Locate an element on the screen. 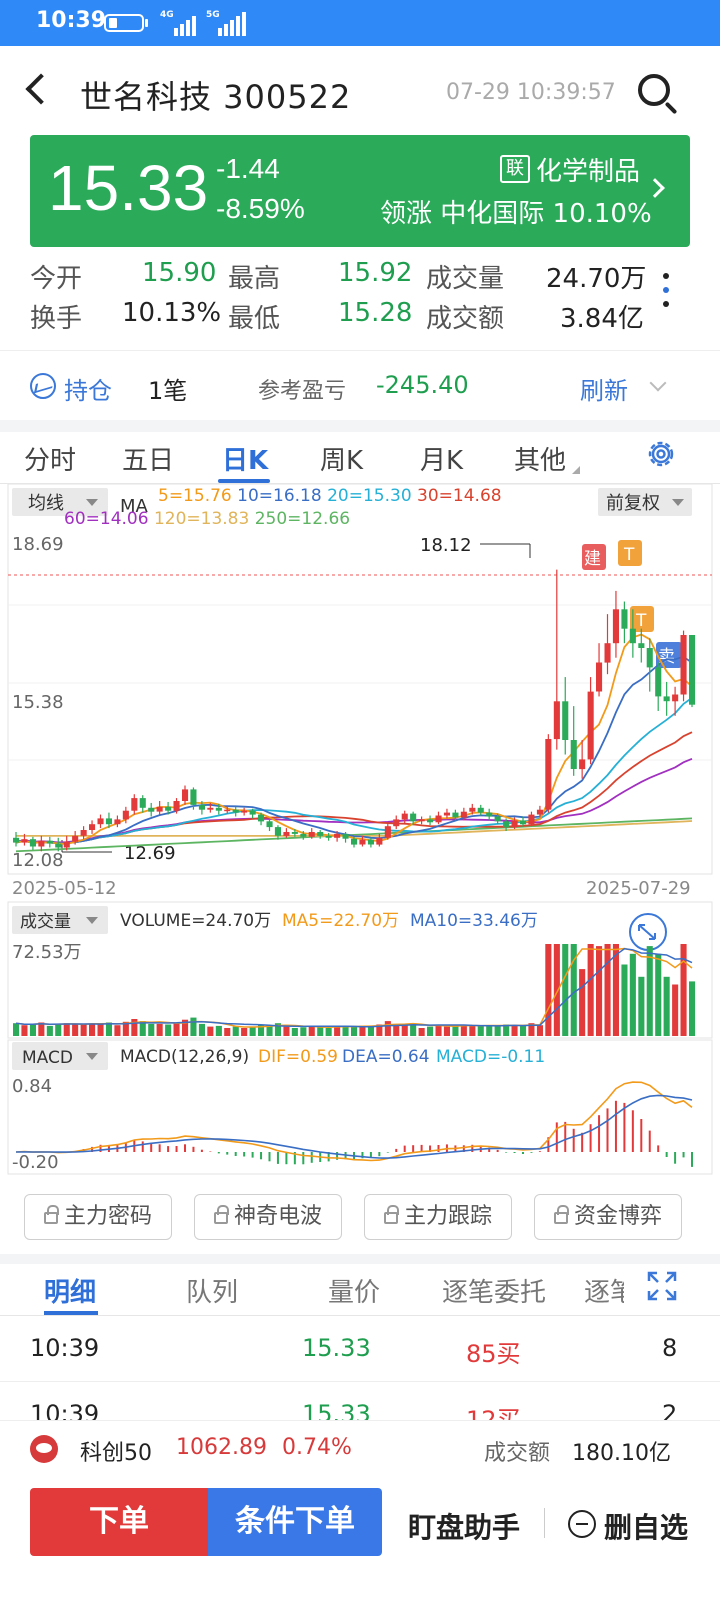 The width and height of the screenshot is (720, 1600). refresh-button: 刷新 is located at coordinates (604, 388).